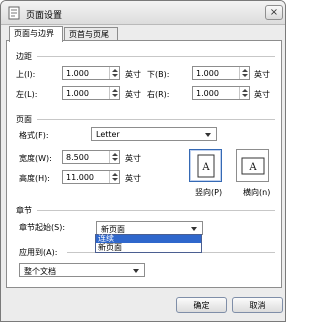  I want to click on top-margin-unit: 英寸, so click(133, 74).